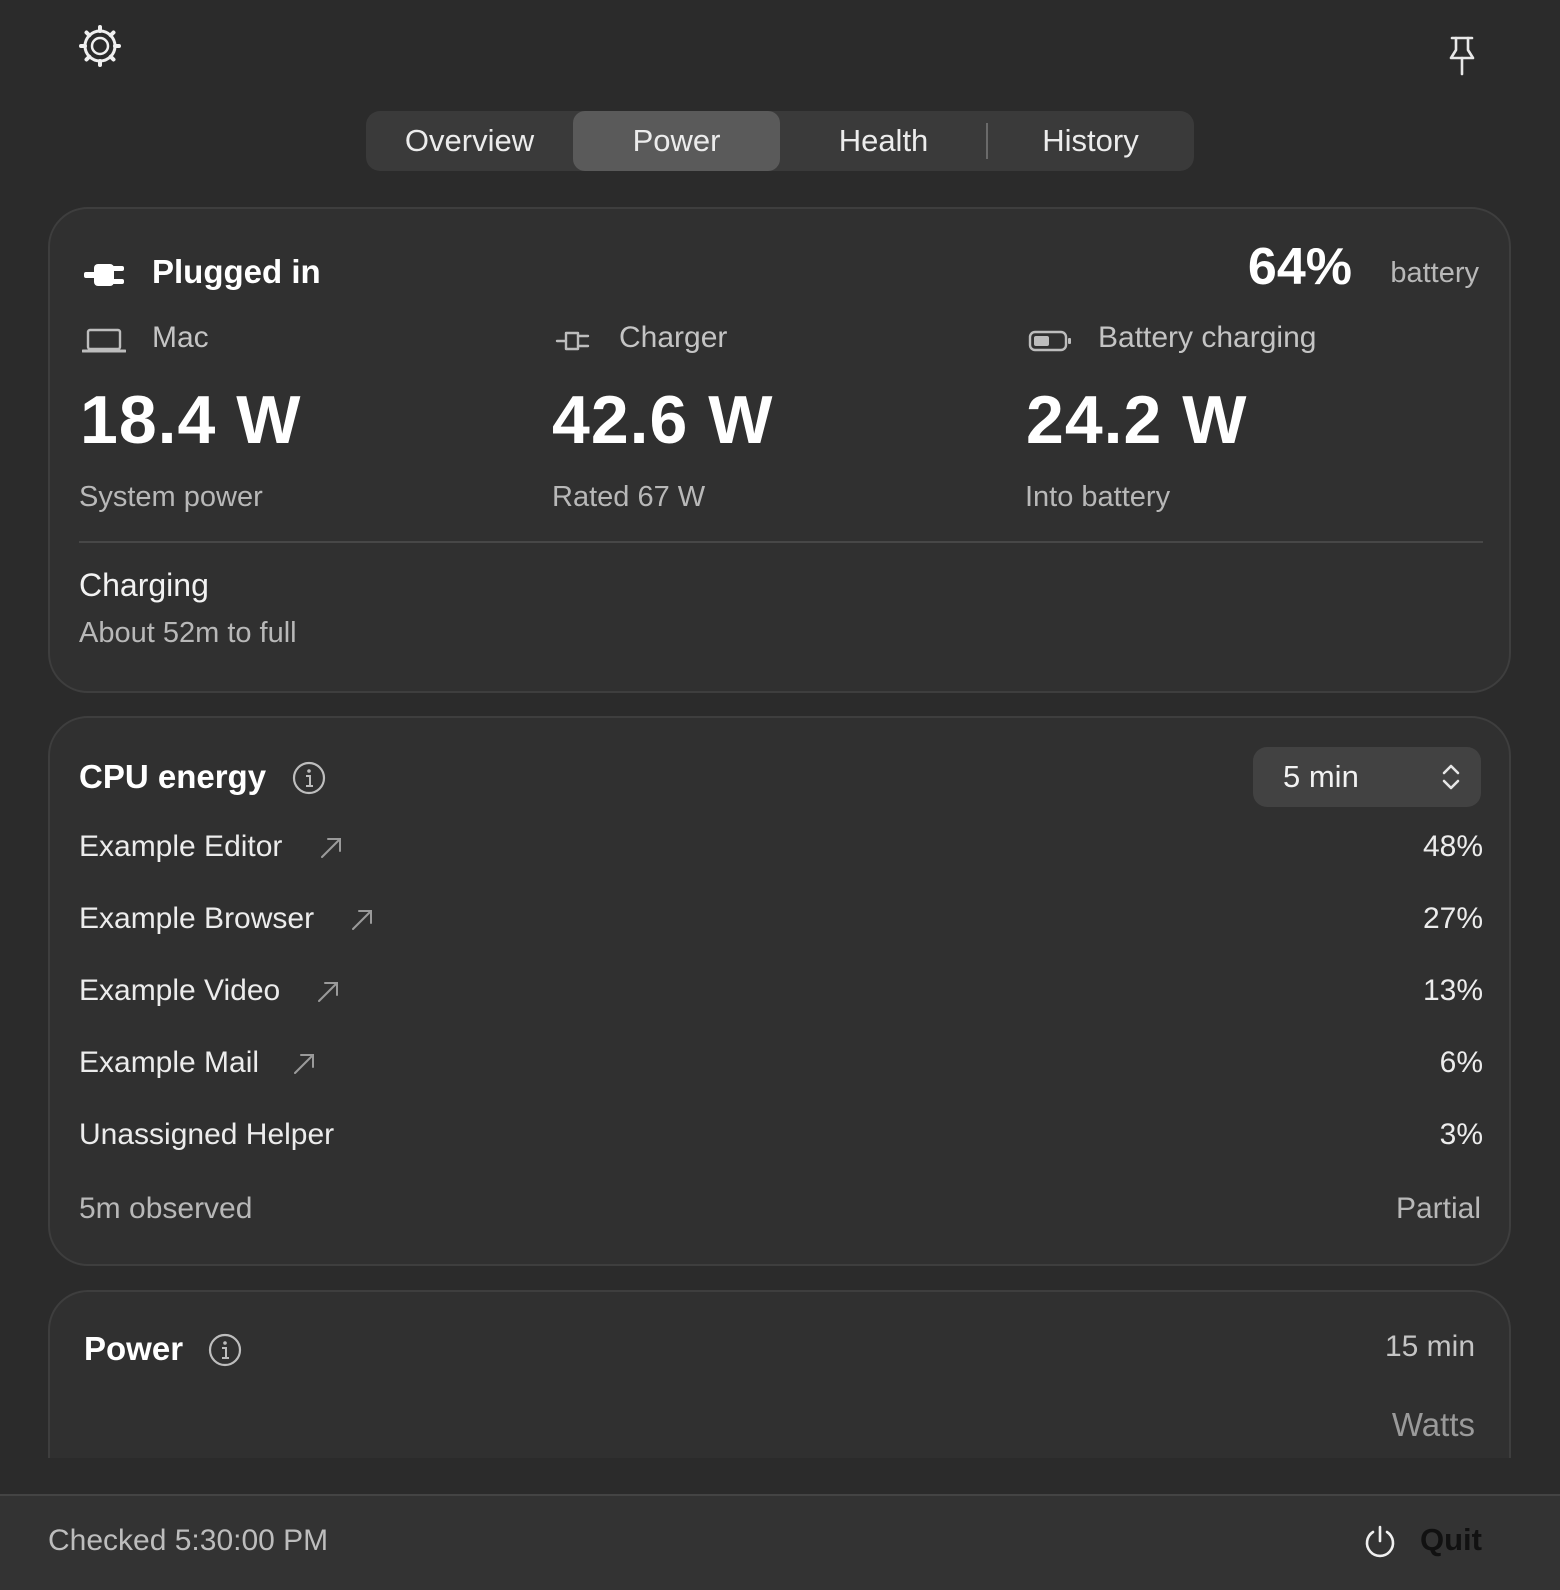  I want to click on process-row: Example Mail 6%, so click(781, 1066).